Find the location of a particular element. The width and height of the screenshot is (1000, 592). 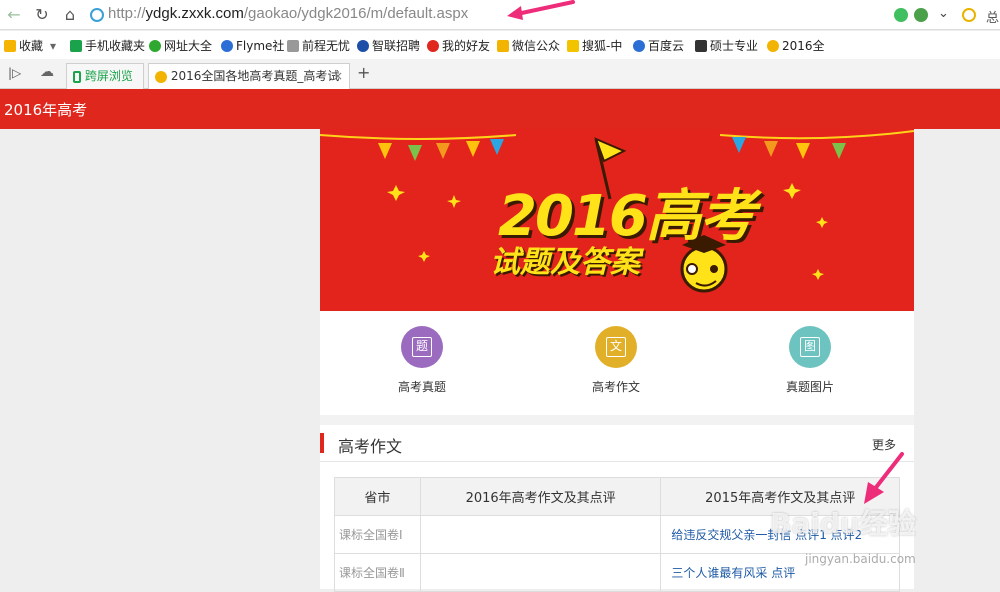

category-essays: 文 高考作文 is located at coordinates (616, 360).